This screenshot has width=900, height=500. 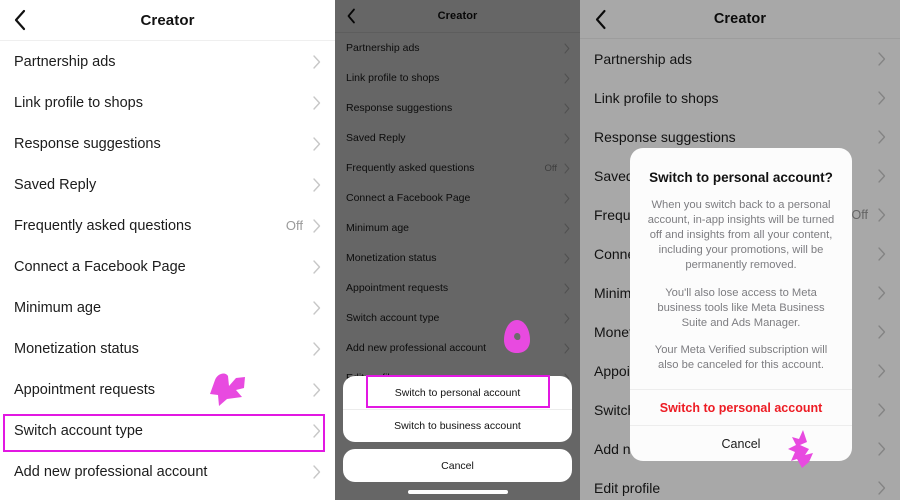 What do you see at coordinates (457, 465) in the screenshot?
I see `action-cancel-button: Cancel` at bounding box center [457, 465].